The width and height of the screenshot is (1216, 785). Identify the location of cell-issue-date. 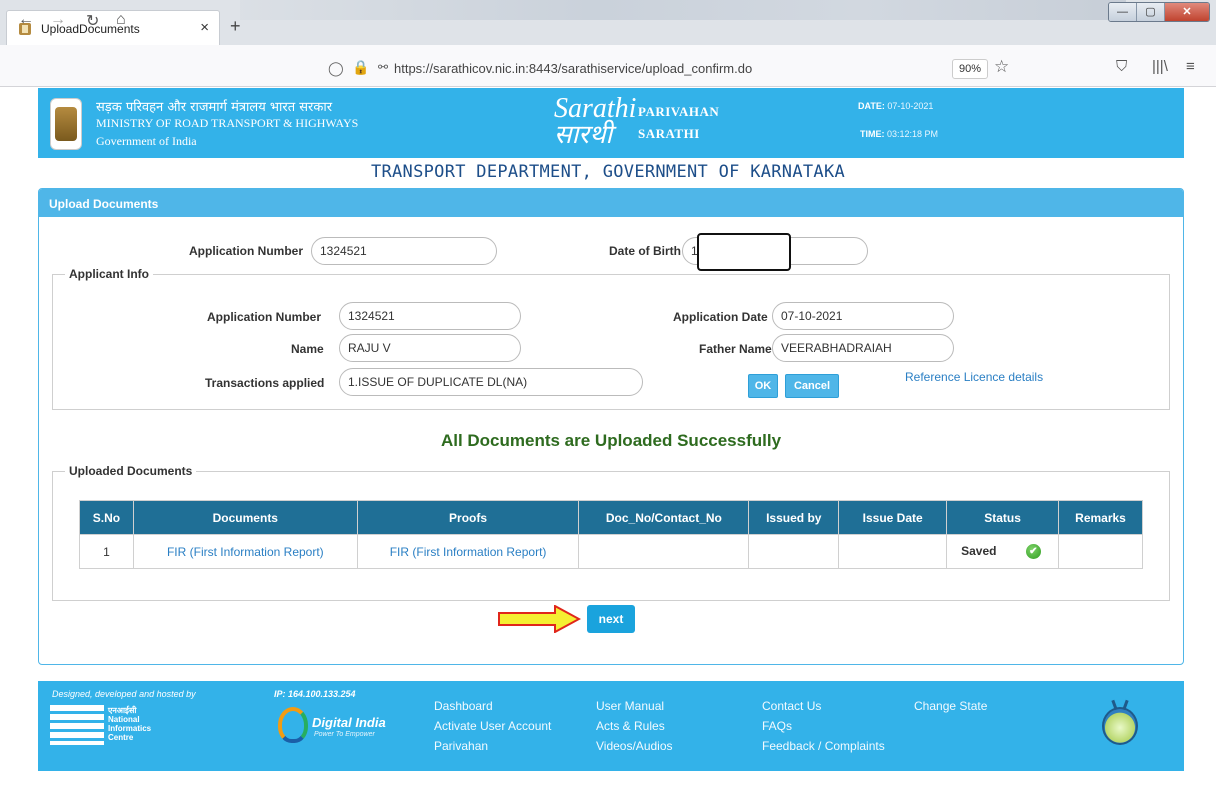
(893, 551).